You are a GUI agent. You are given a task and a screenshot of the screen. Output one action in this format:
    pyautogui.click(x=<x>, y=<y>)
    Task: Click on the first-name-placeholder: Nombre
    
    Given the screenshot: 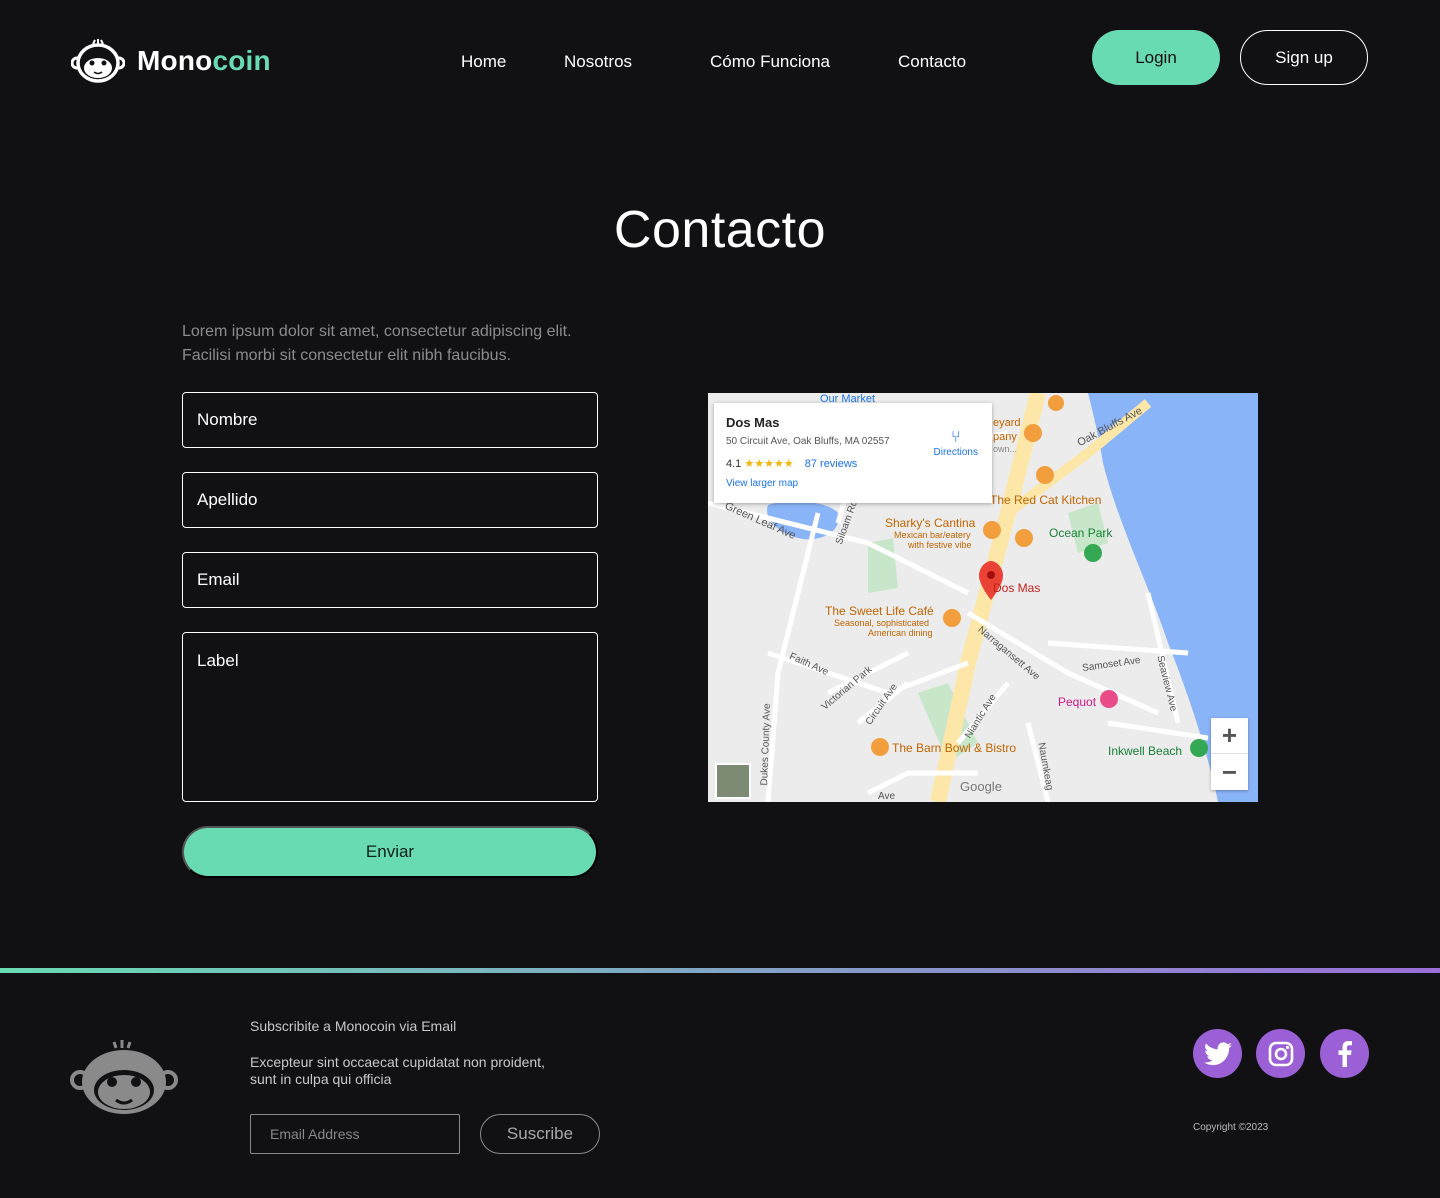 What is the action you would take?
    pyautogui.click(x=227, y=419)
    